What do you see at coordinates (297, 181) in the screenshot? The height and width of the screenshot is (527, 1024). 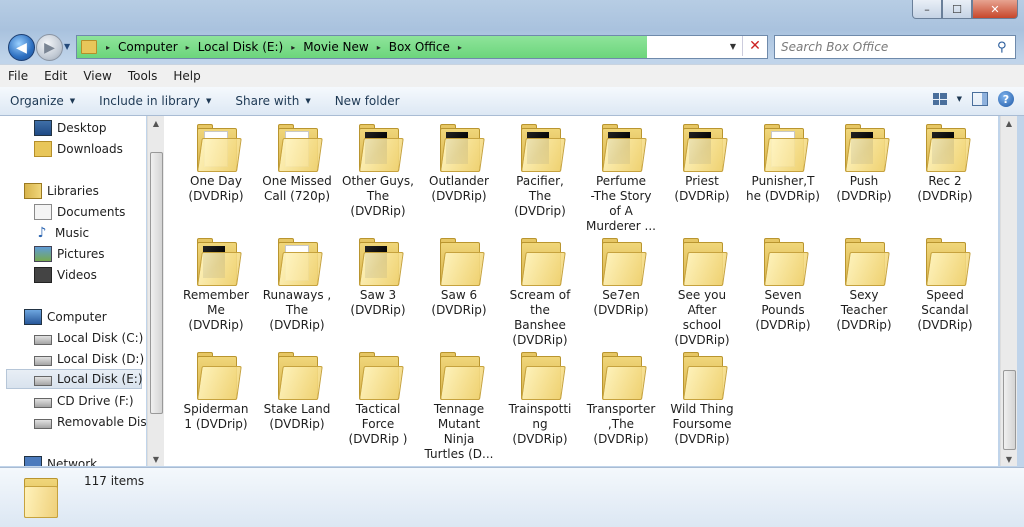 I see `folder-label-line: One Missed` at bounding box center [297, 181].